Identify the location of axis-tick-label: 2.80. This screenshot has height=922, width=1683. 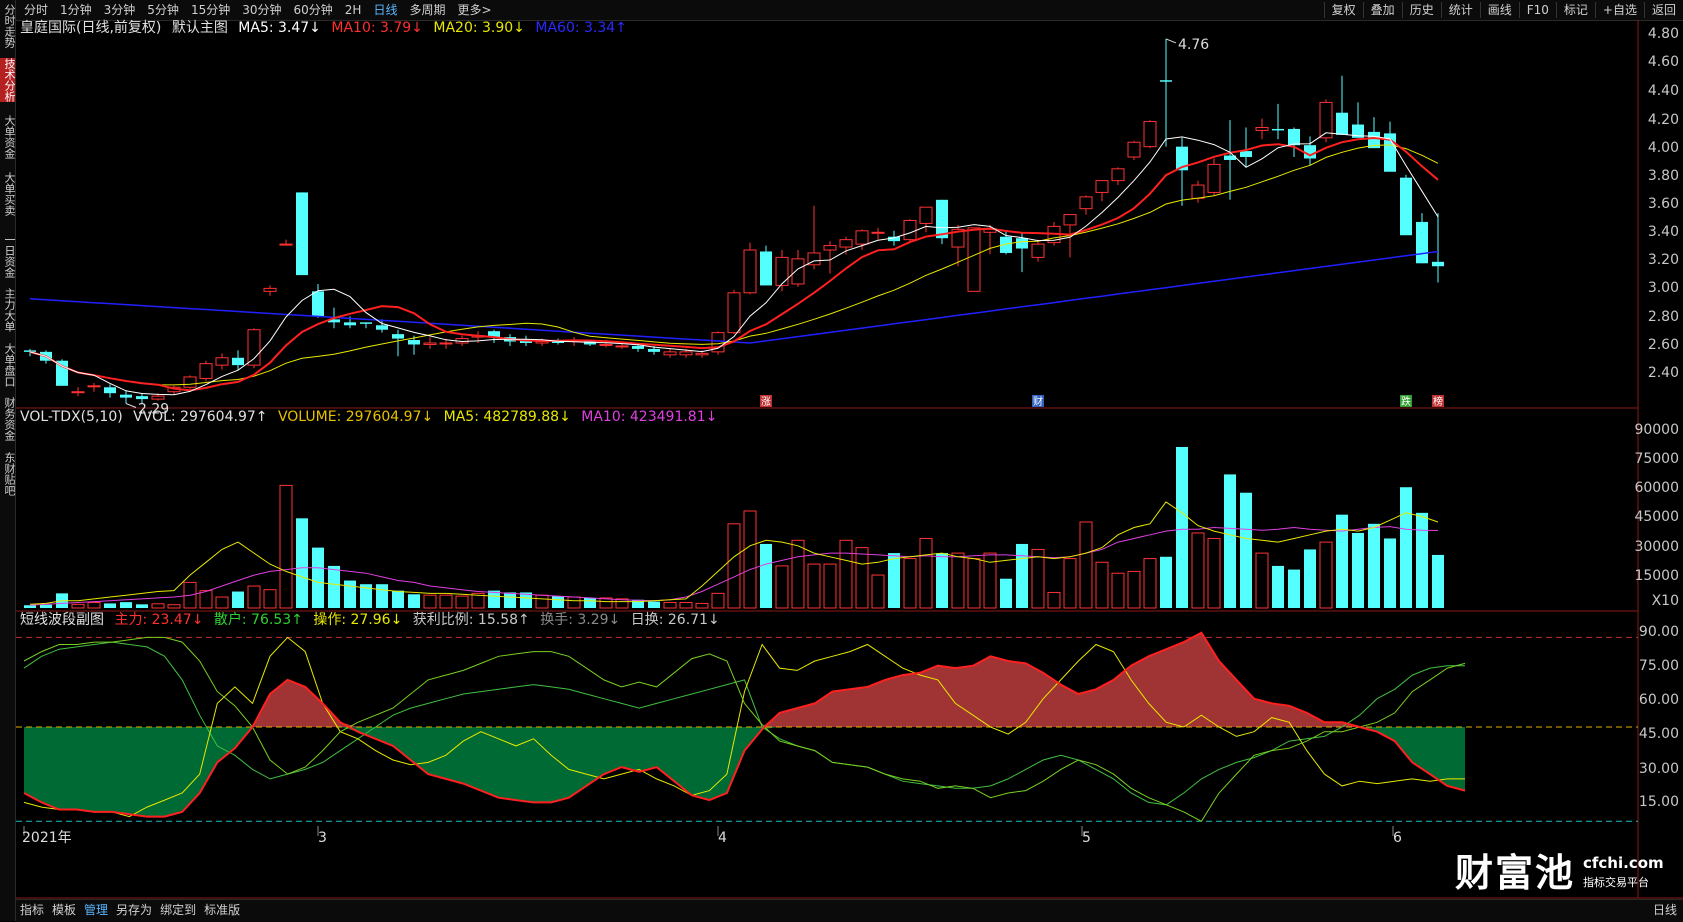
(1663, 317).